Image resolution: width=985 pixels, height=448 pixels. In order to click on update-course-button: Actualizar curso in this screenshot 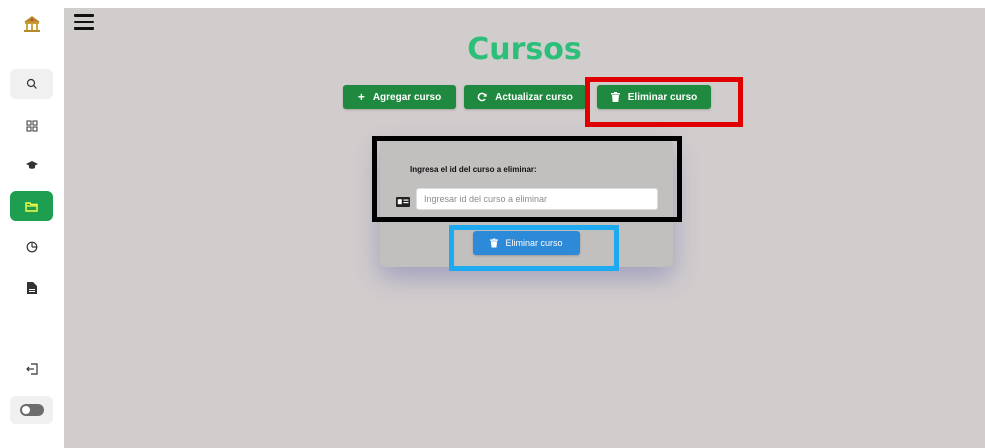, I will do `click(525, 97)`.